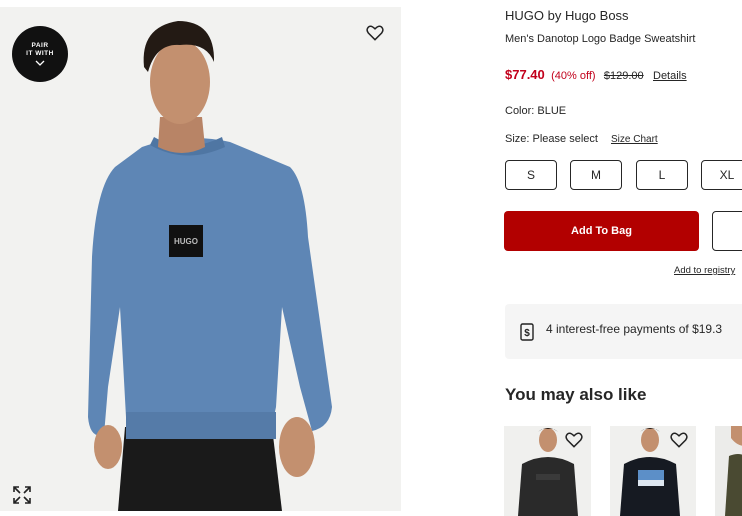 The width and height of the screenshot is (742, 516). I want to click on pair-chevron-icon, so click(40, 63).